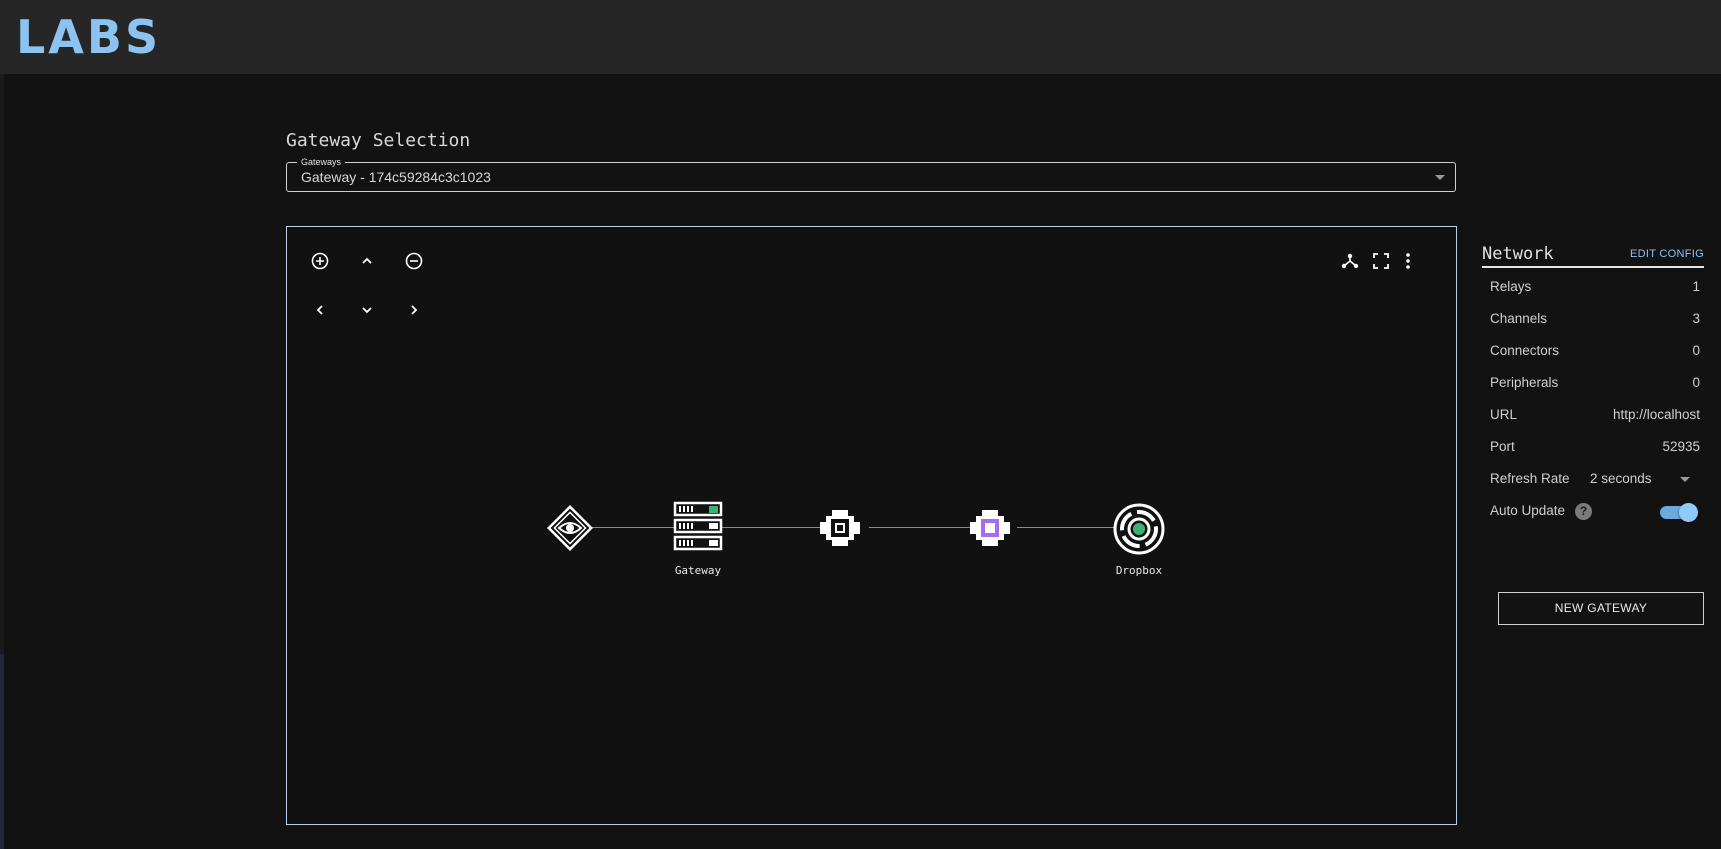 This screenshot has height=849, width=1721. What do you see at coordinates (1524, 382) in the screenshot?
I see `stat-label: Peripherals` at bounding box center [1524, 382].